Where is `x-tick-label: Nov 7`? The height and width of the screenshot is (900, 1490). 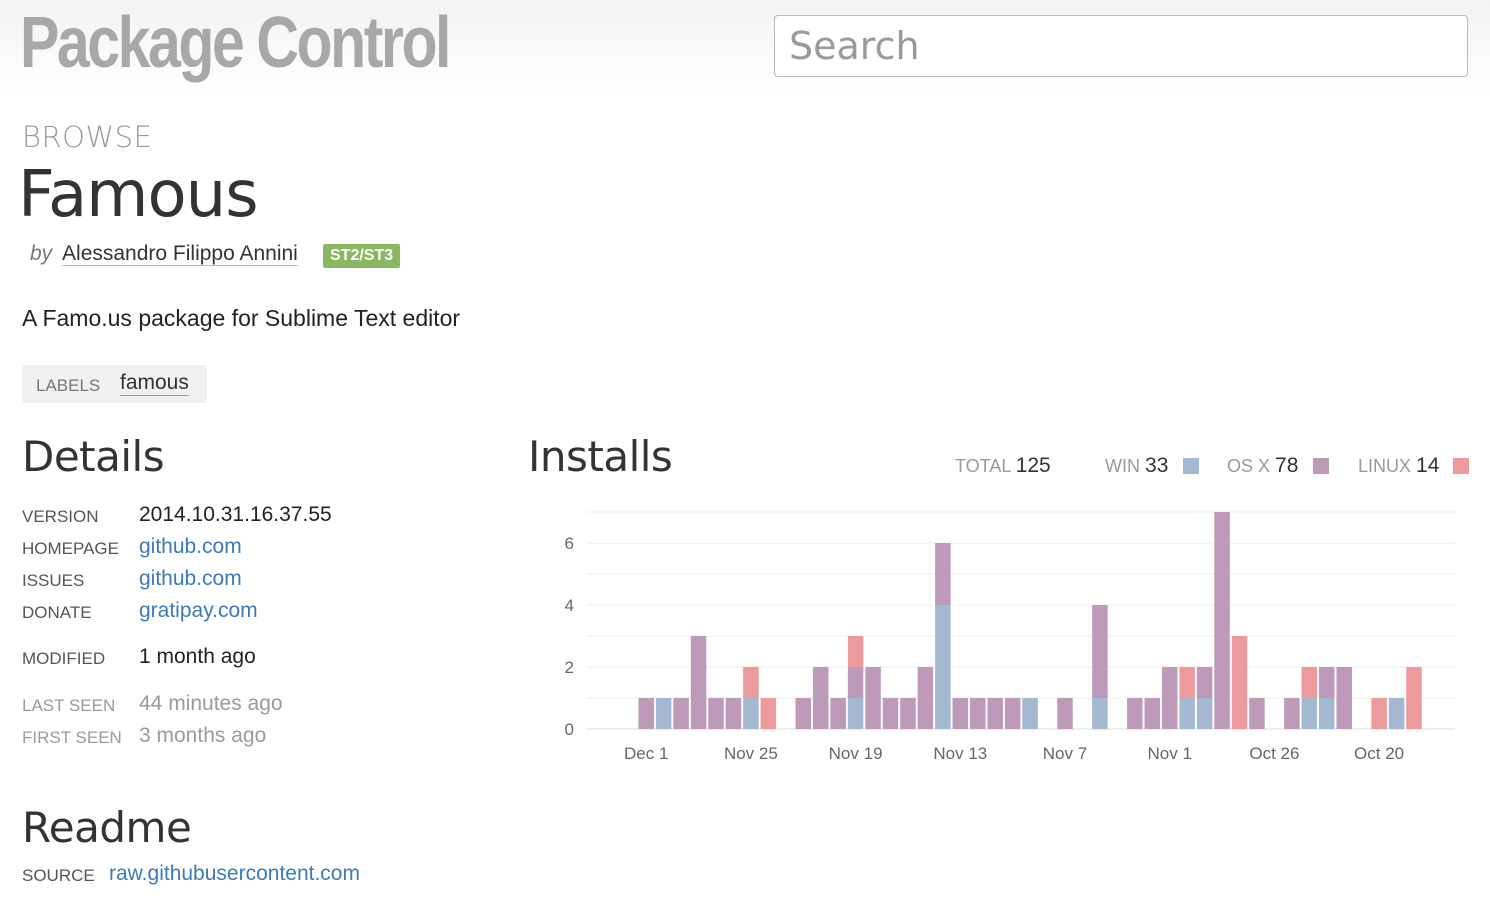
x-tick-label: Nov 7 is located at coordinates (1065, 753).